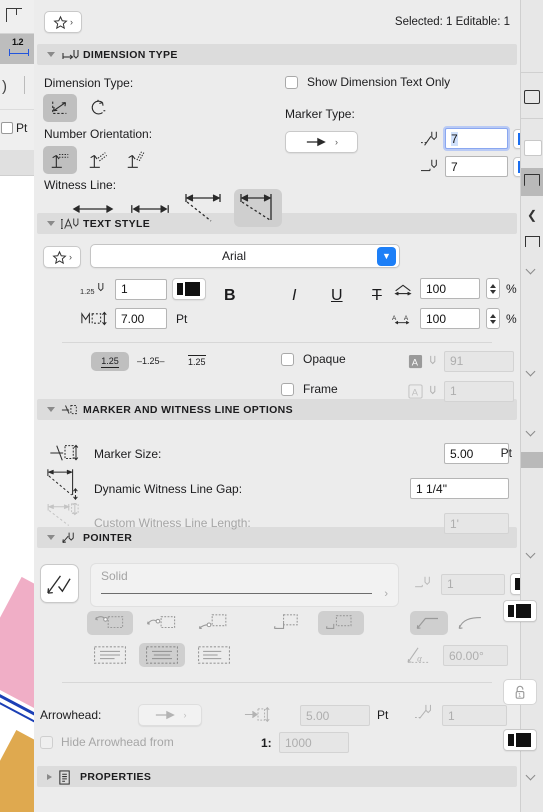 The image size is (543, 812). What do you see at coordinates (386, 256) in the screenshot?
I see `chevron-down-icon: ▼` at bounding box center [386, 256].